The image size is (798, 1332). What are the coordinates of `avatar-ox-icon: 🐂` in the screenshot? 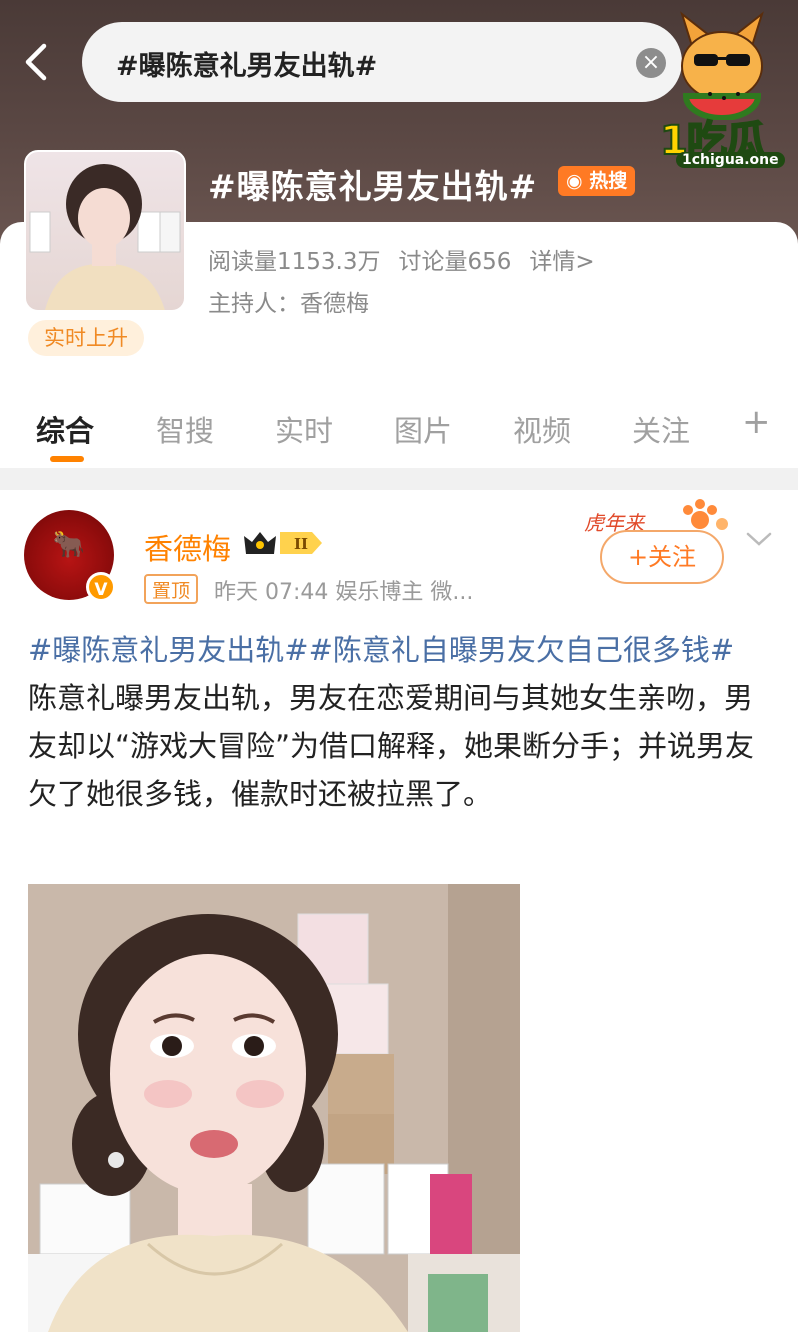 It's located at (69, 545).